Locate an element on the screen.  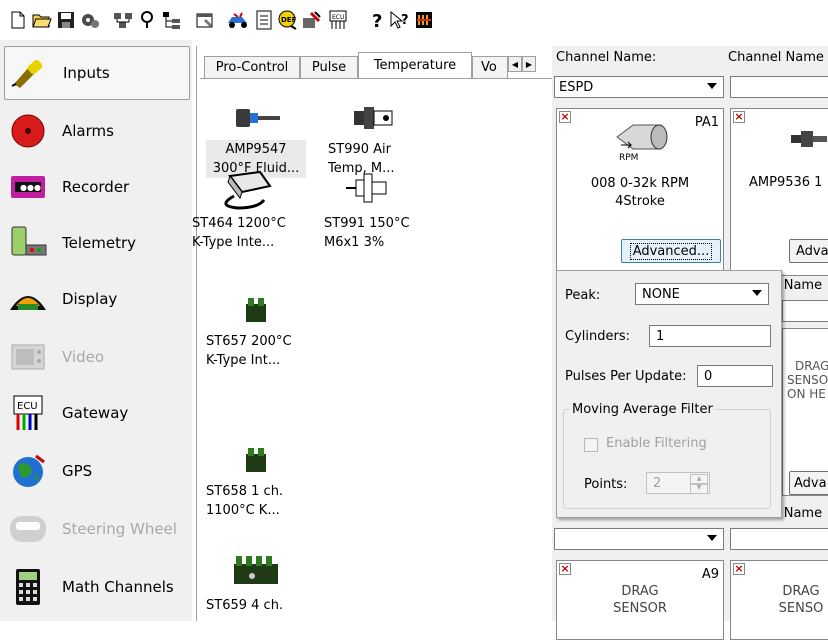
channel-sensor-line: SENSOR is located at coordinates (640, 608).